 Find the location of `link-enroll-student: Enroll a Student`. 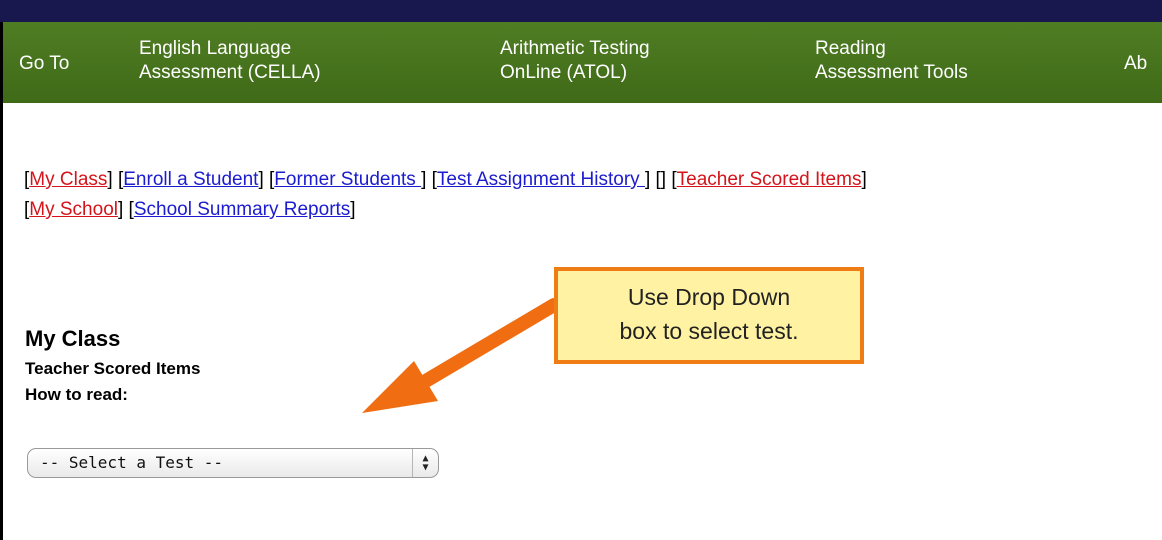

link-enroll-student: Enroll a Student is located at coordinates (190, 179).